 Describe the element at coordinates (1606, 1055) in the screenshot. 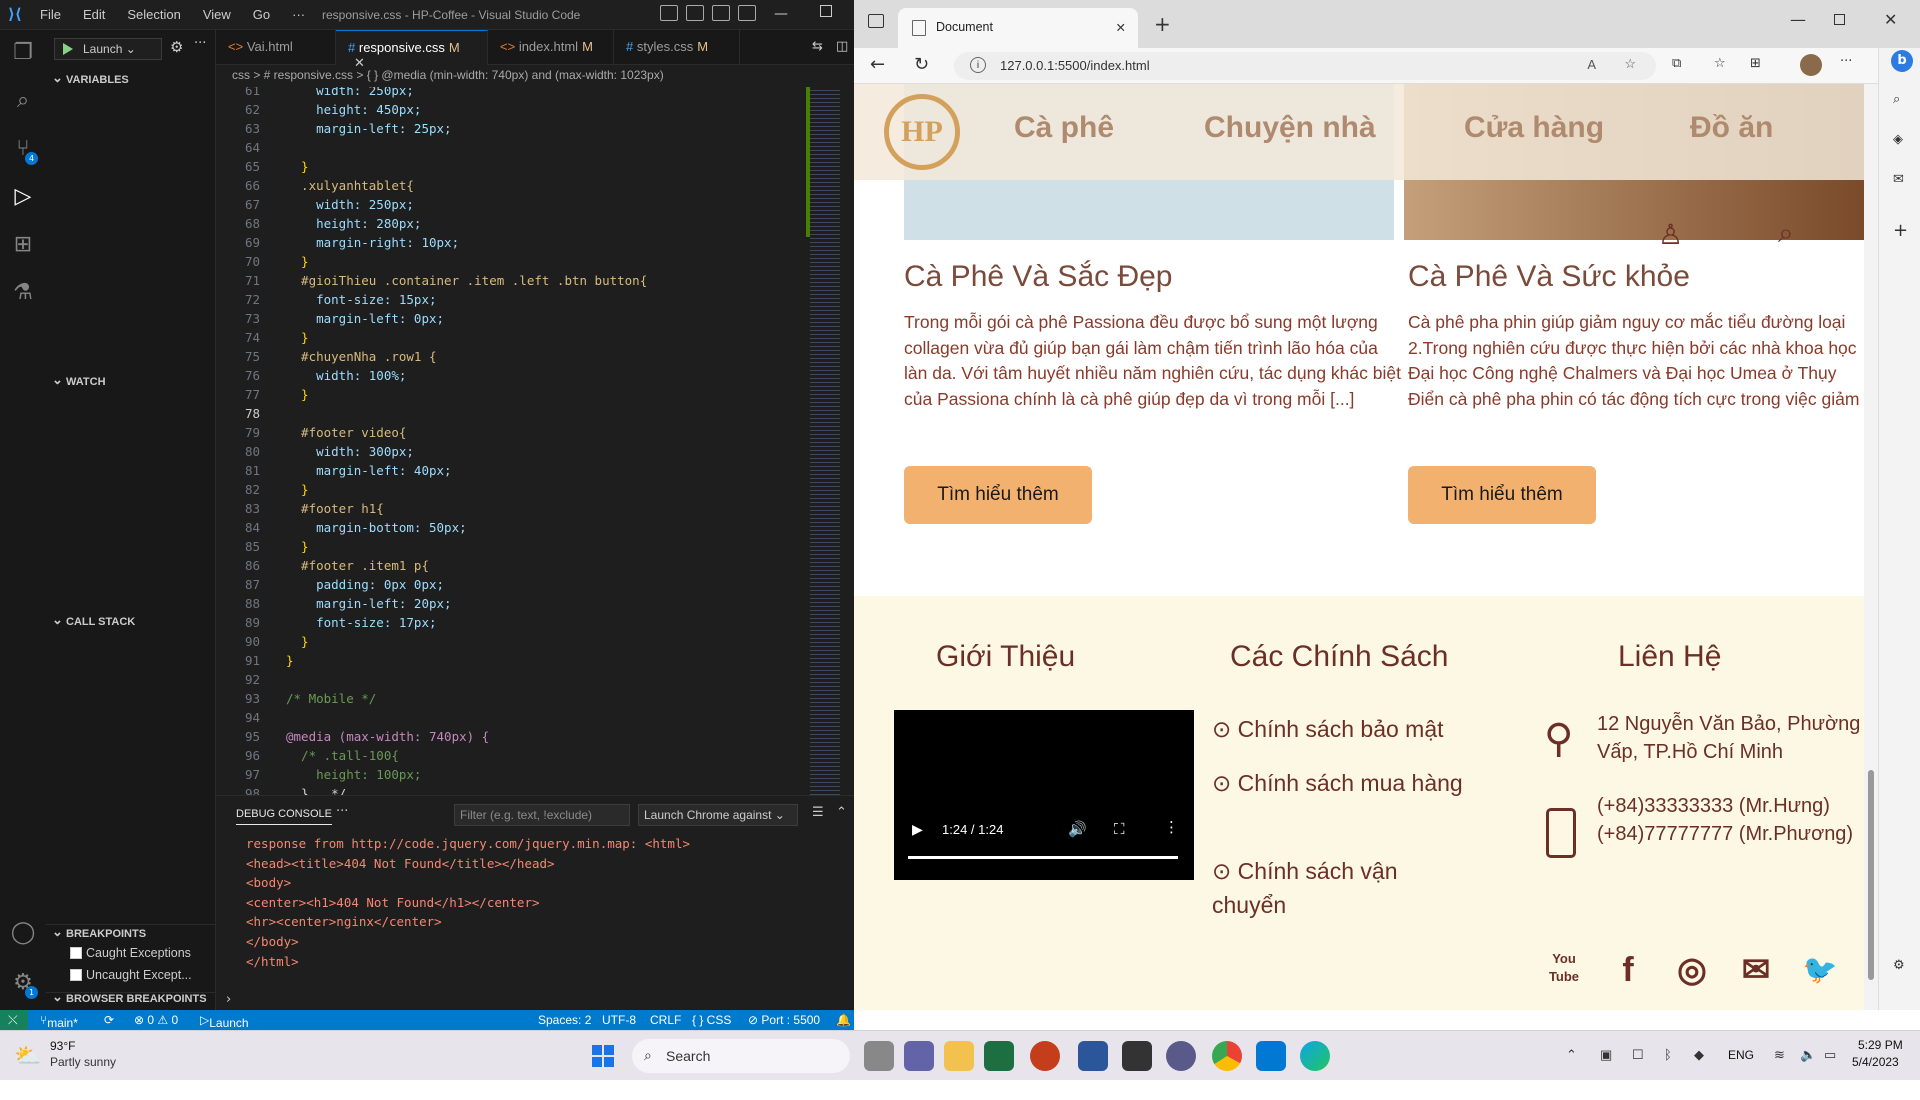

I see `tray-app-icon: ▣` at that location.